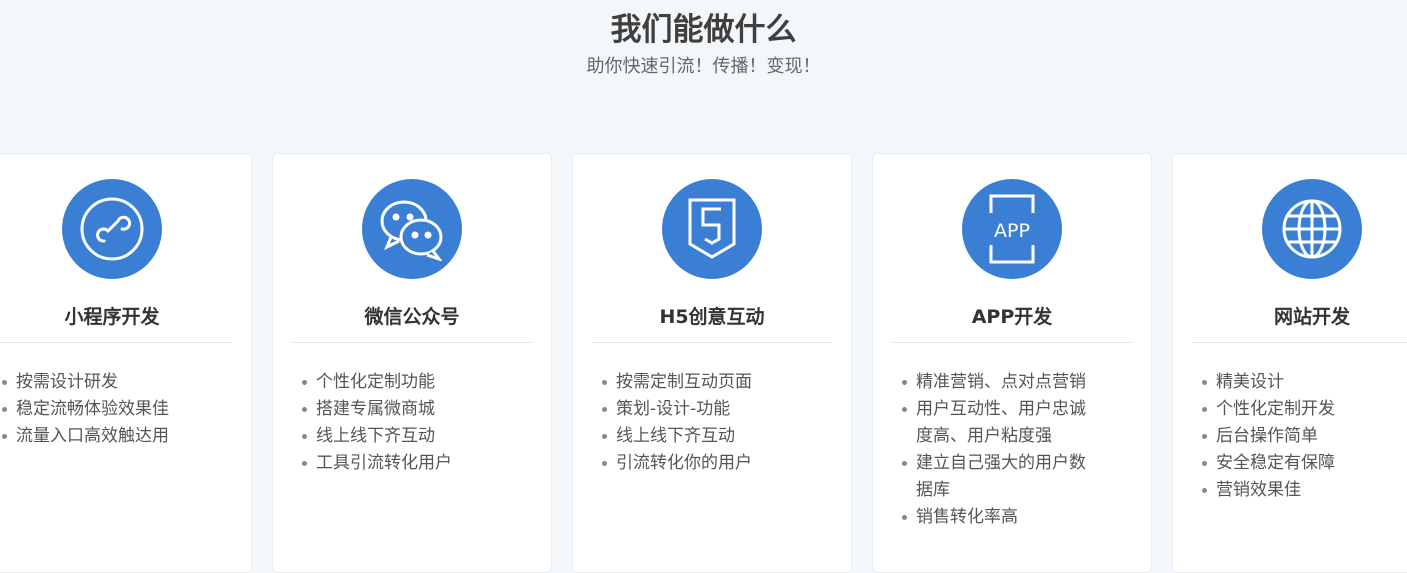 The width and height of the screenshot is (1407, 573). I want to click on feature-item: 搭建专属微商城, so click(402, 409).